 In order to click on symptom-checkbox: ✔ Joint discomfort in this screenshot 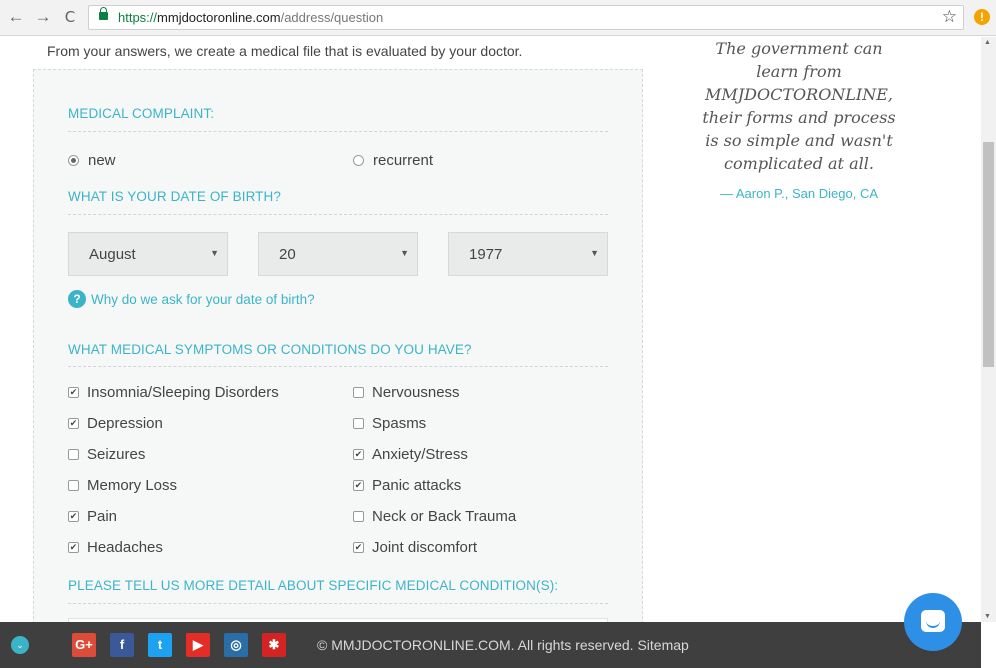, I will do `click(415, 547)`.